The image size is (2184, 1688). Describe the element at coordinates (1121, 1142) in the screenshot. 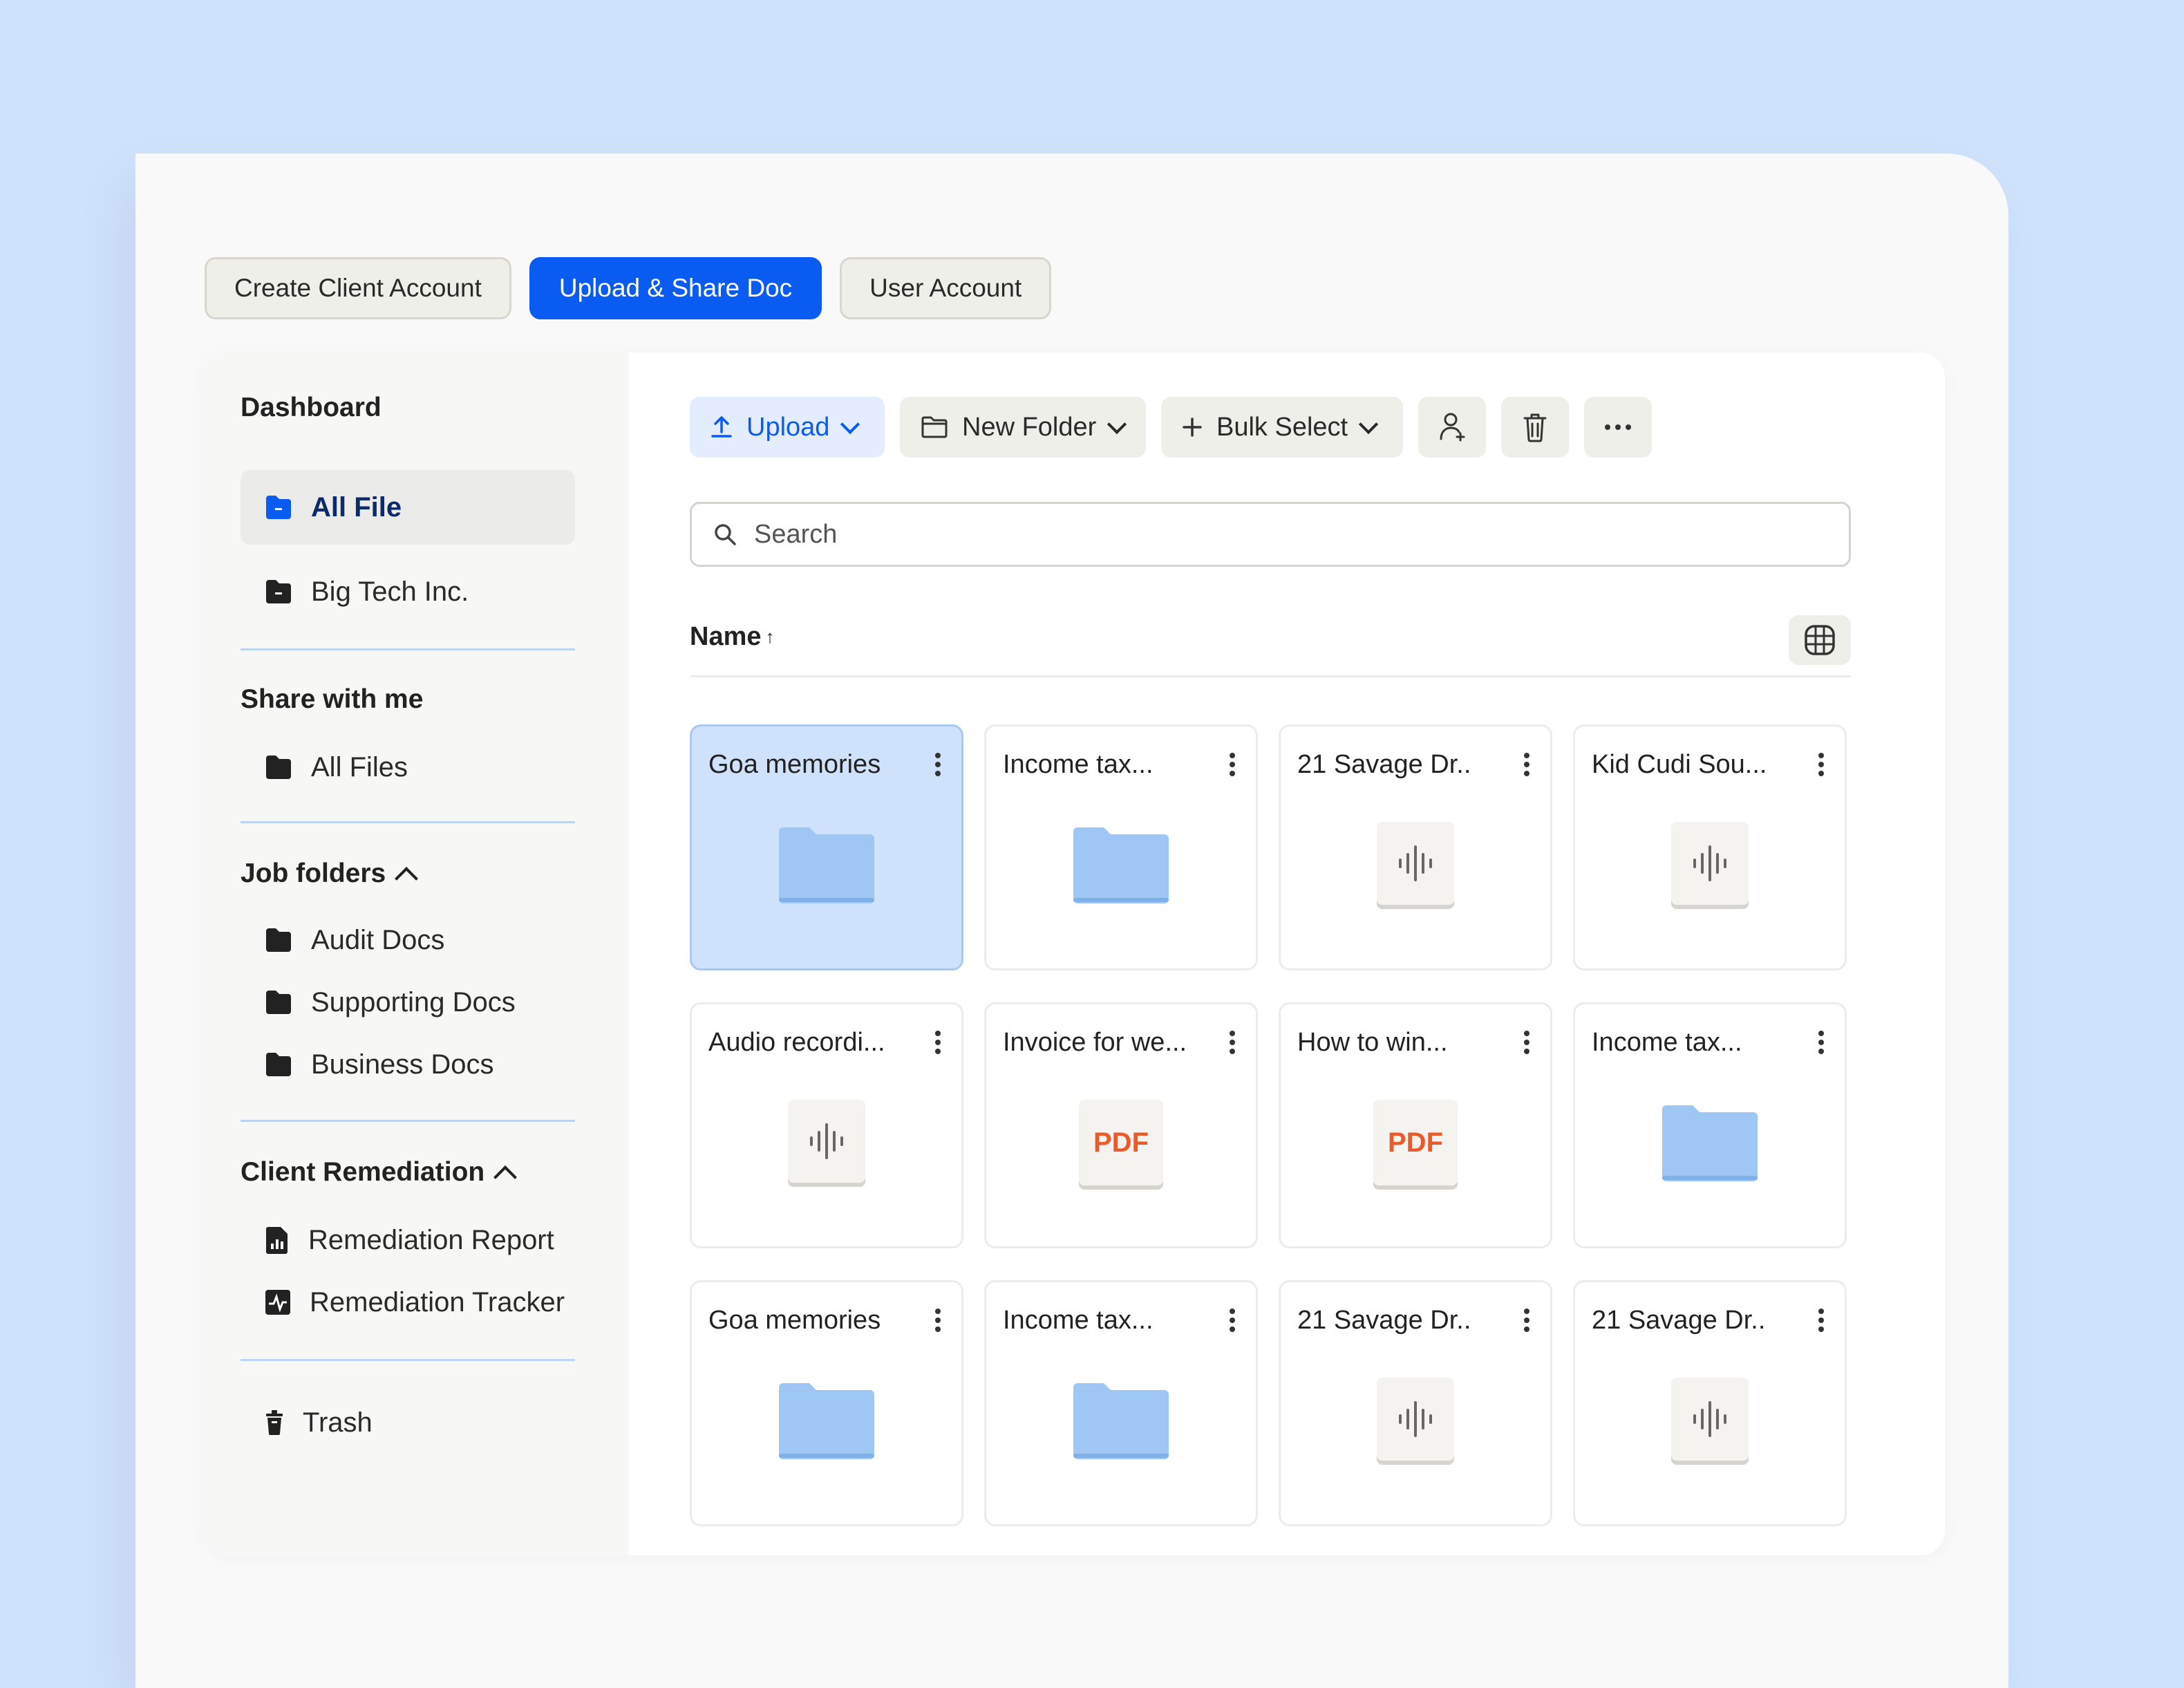

I see `pdf-badge: PDF` at that location.